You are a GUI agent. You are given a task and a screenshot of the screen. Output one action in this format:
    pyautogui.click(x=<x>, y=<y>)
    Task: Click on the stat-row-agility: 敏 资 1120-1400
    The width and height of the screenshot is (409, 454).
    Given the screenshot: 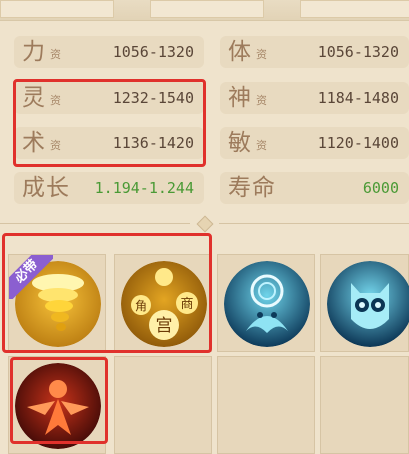 What is the action you would take?
    pyautogui.click(x=314, y=143)
    